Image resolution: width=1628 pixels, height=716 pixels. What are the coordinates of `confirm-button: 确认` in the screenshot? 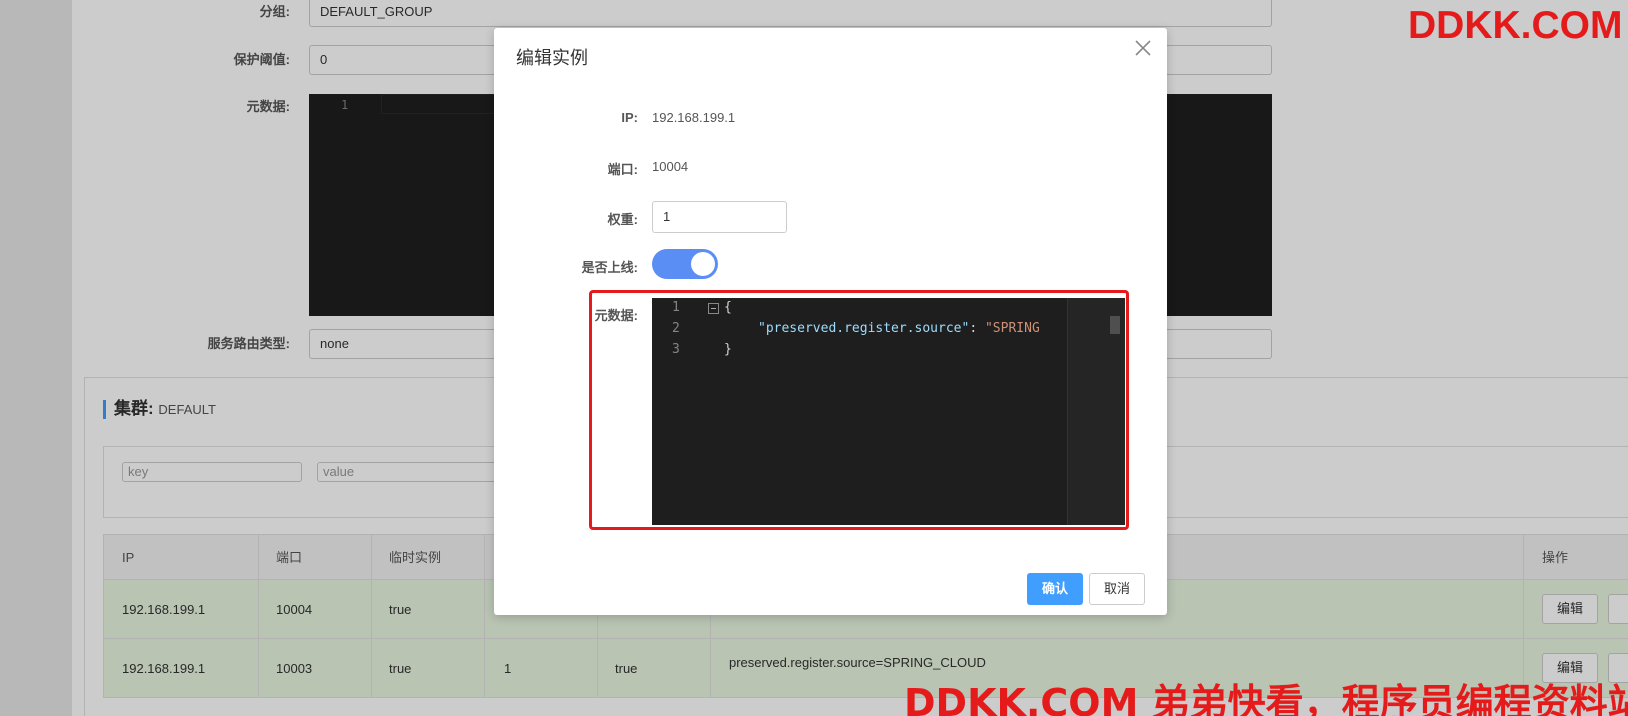 It's located at (1055, 589).